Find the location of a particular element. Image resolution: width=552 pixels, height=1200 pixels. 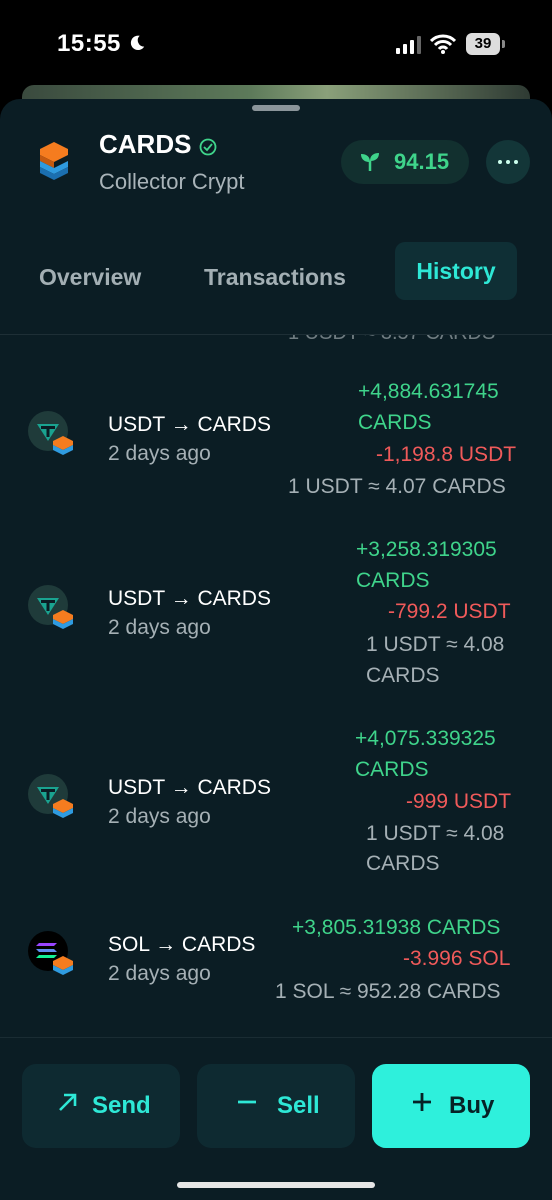

tab-transactions: Transactions is located at coordinates (275, 277).